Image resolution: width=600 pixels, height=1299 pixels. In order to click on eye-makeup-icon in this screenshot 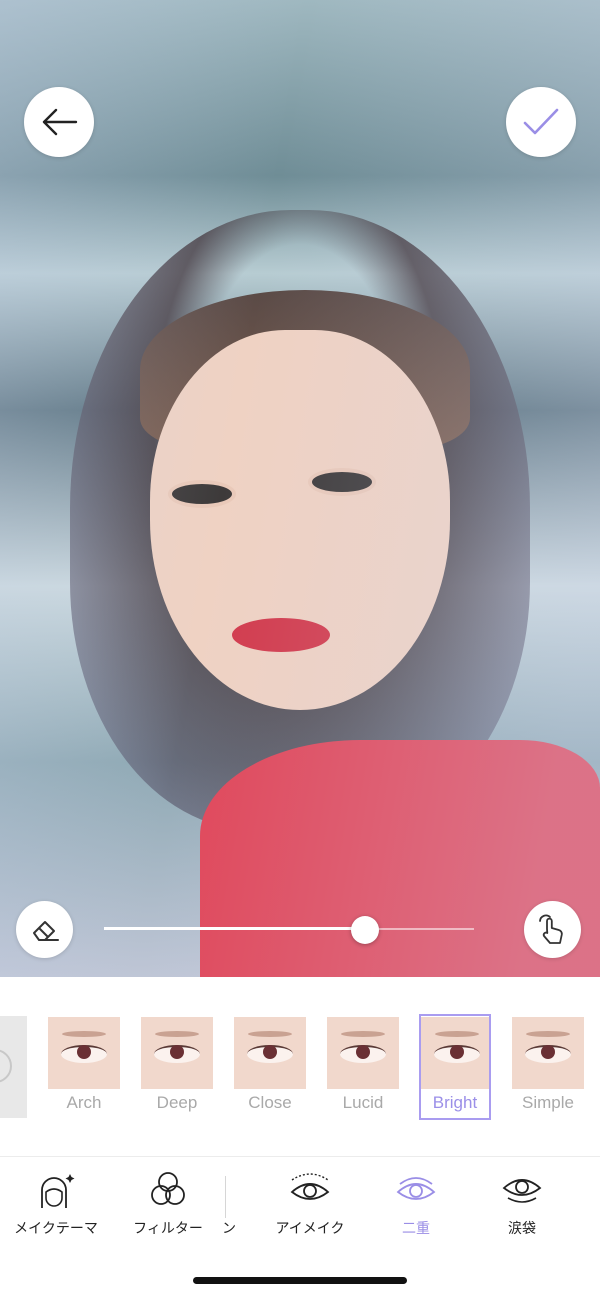, I will do `click(310, 1186)`.